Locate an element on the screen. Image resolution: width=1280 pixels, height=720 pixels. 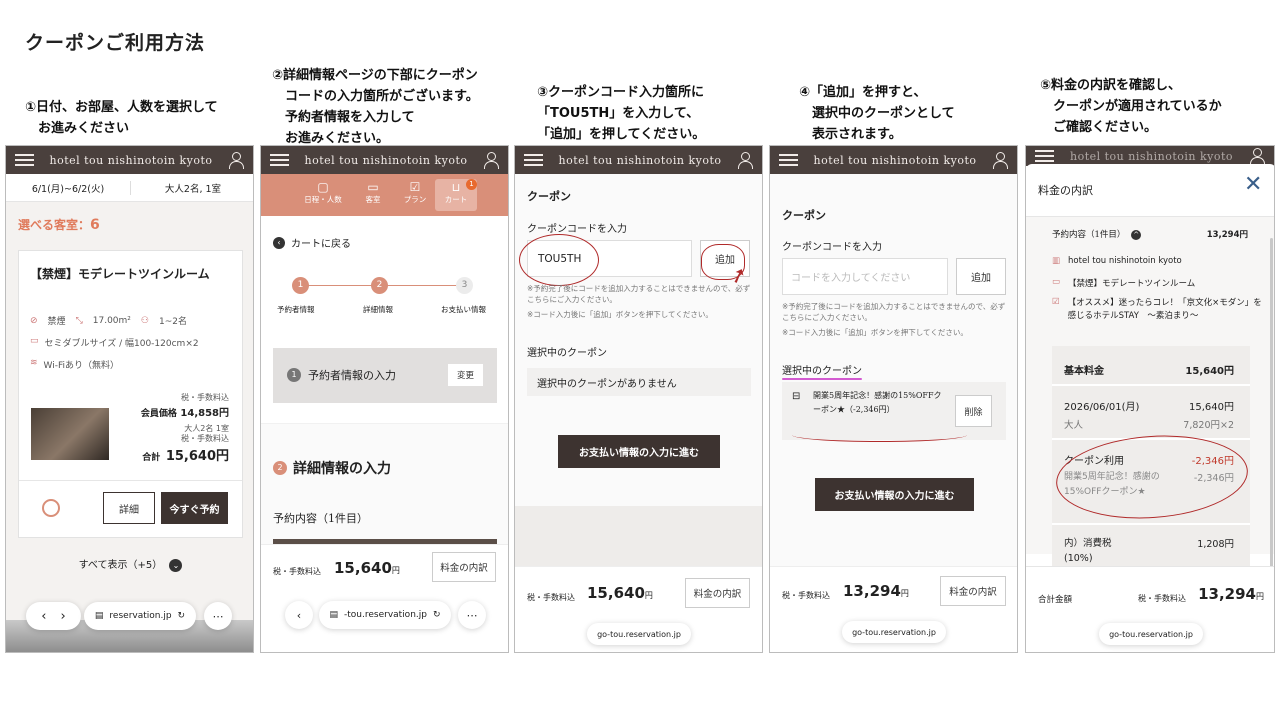
back-to-cart: ‹ カートに戻る is located at coordinates (312, 242).